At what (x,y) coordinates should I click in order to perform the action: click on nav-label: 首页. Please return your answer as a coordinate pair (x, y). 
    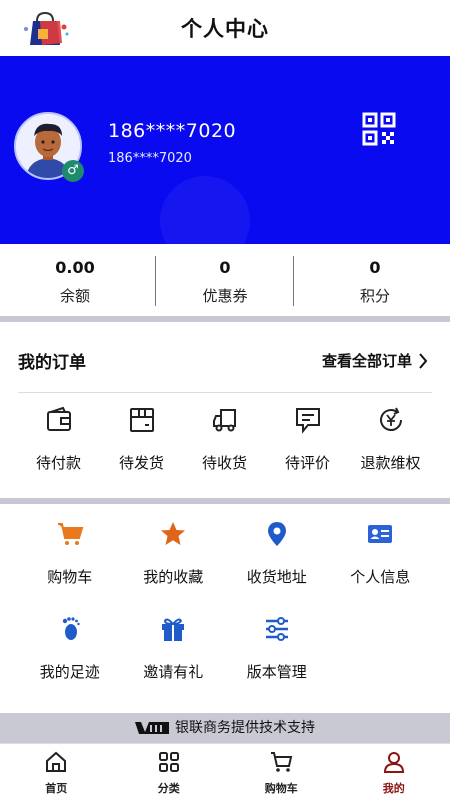
    Looking at the image, I should click on (56, 788).